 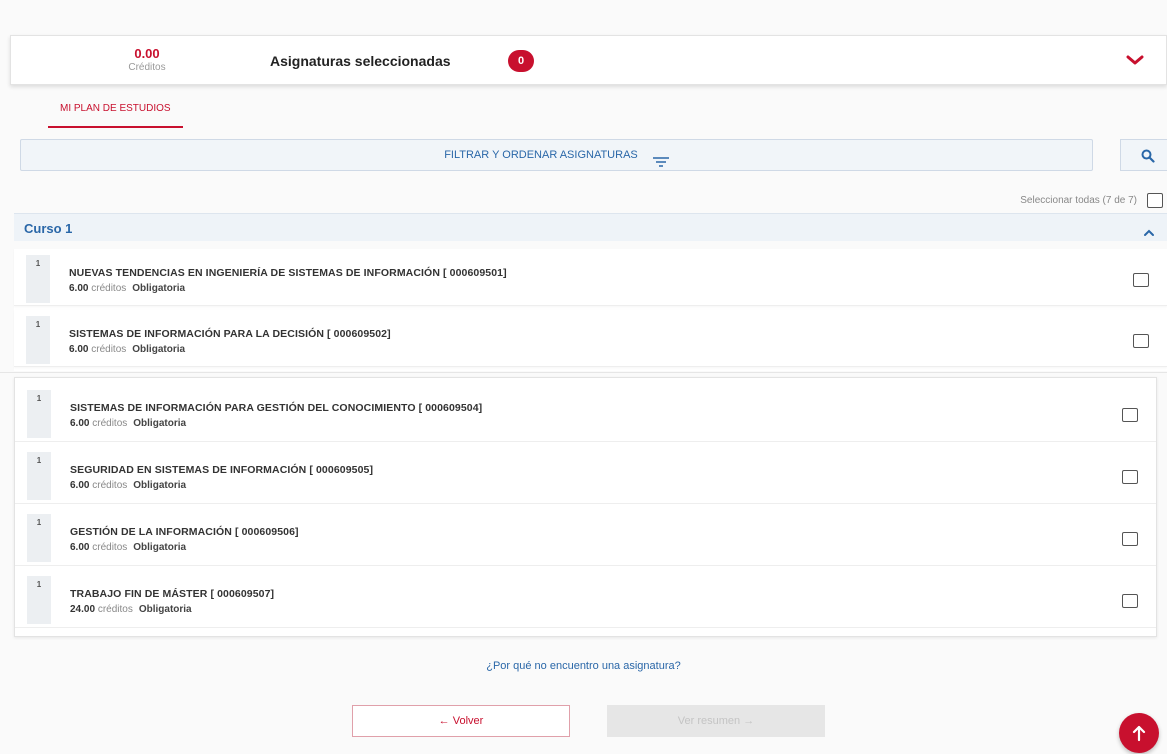 What do you see at coordinates (468, 721) in the screenshot?
I see `back-button-label: Volver` at bounding box center [468, 721].